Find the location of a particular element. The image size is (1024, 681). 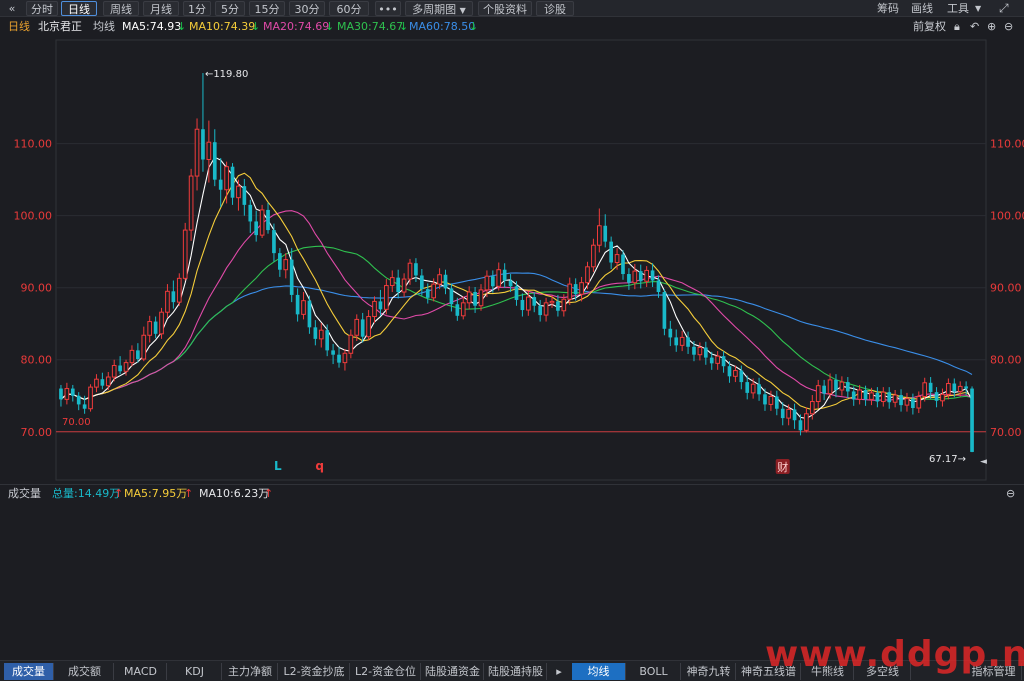

tab-turnover: 成交额 is located at coordinates (85, 671).